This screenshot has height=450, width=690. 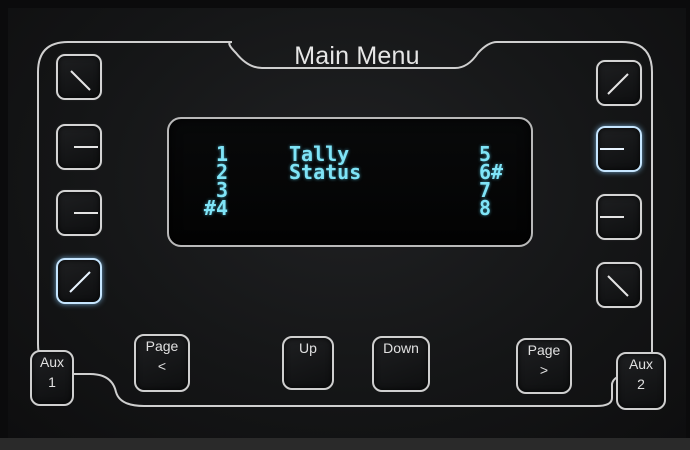 I want to click on display-item-8: 8, so click(x=485, y=208).